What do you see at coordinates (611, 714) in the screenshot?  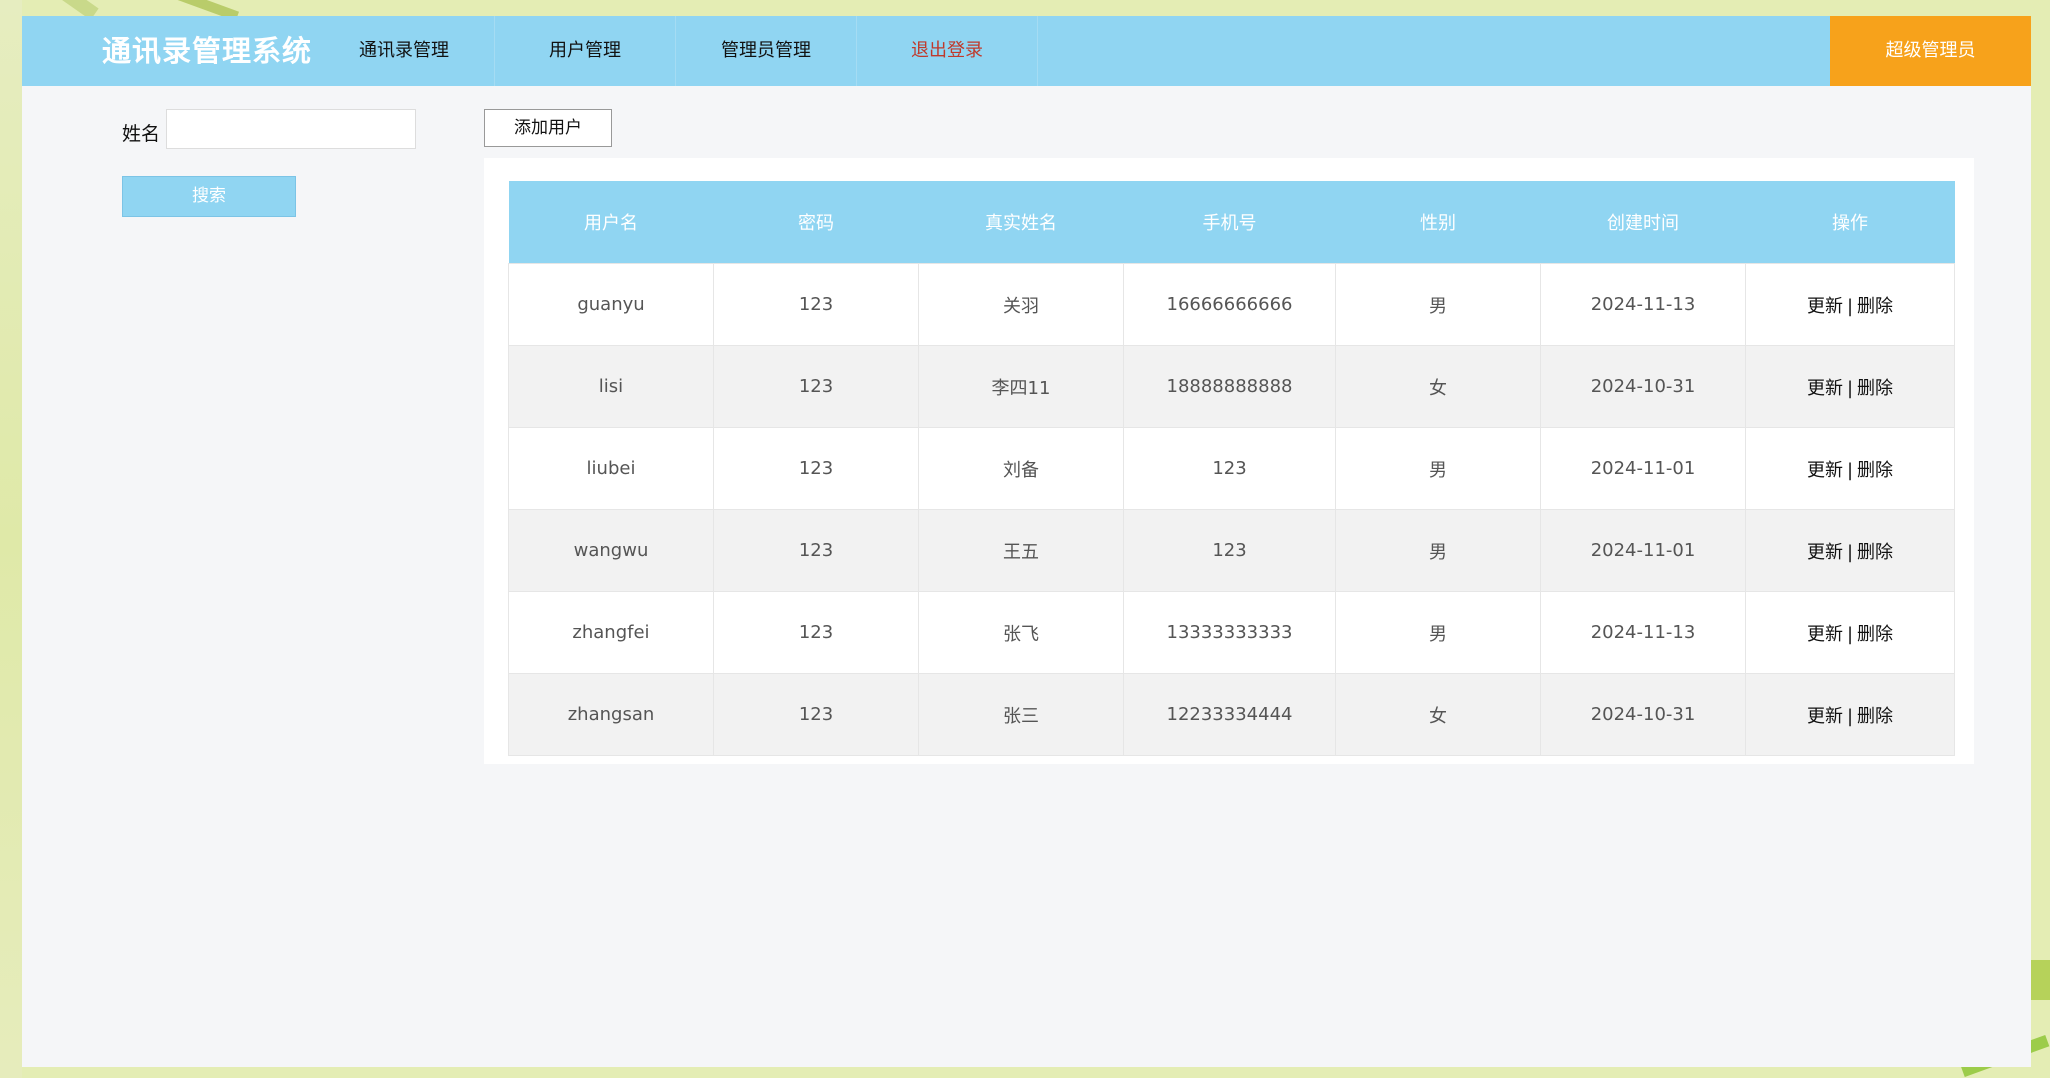 I see `cell-username: zhangsan` at bounding box center [611, 714].